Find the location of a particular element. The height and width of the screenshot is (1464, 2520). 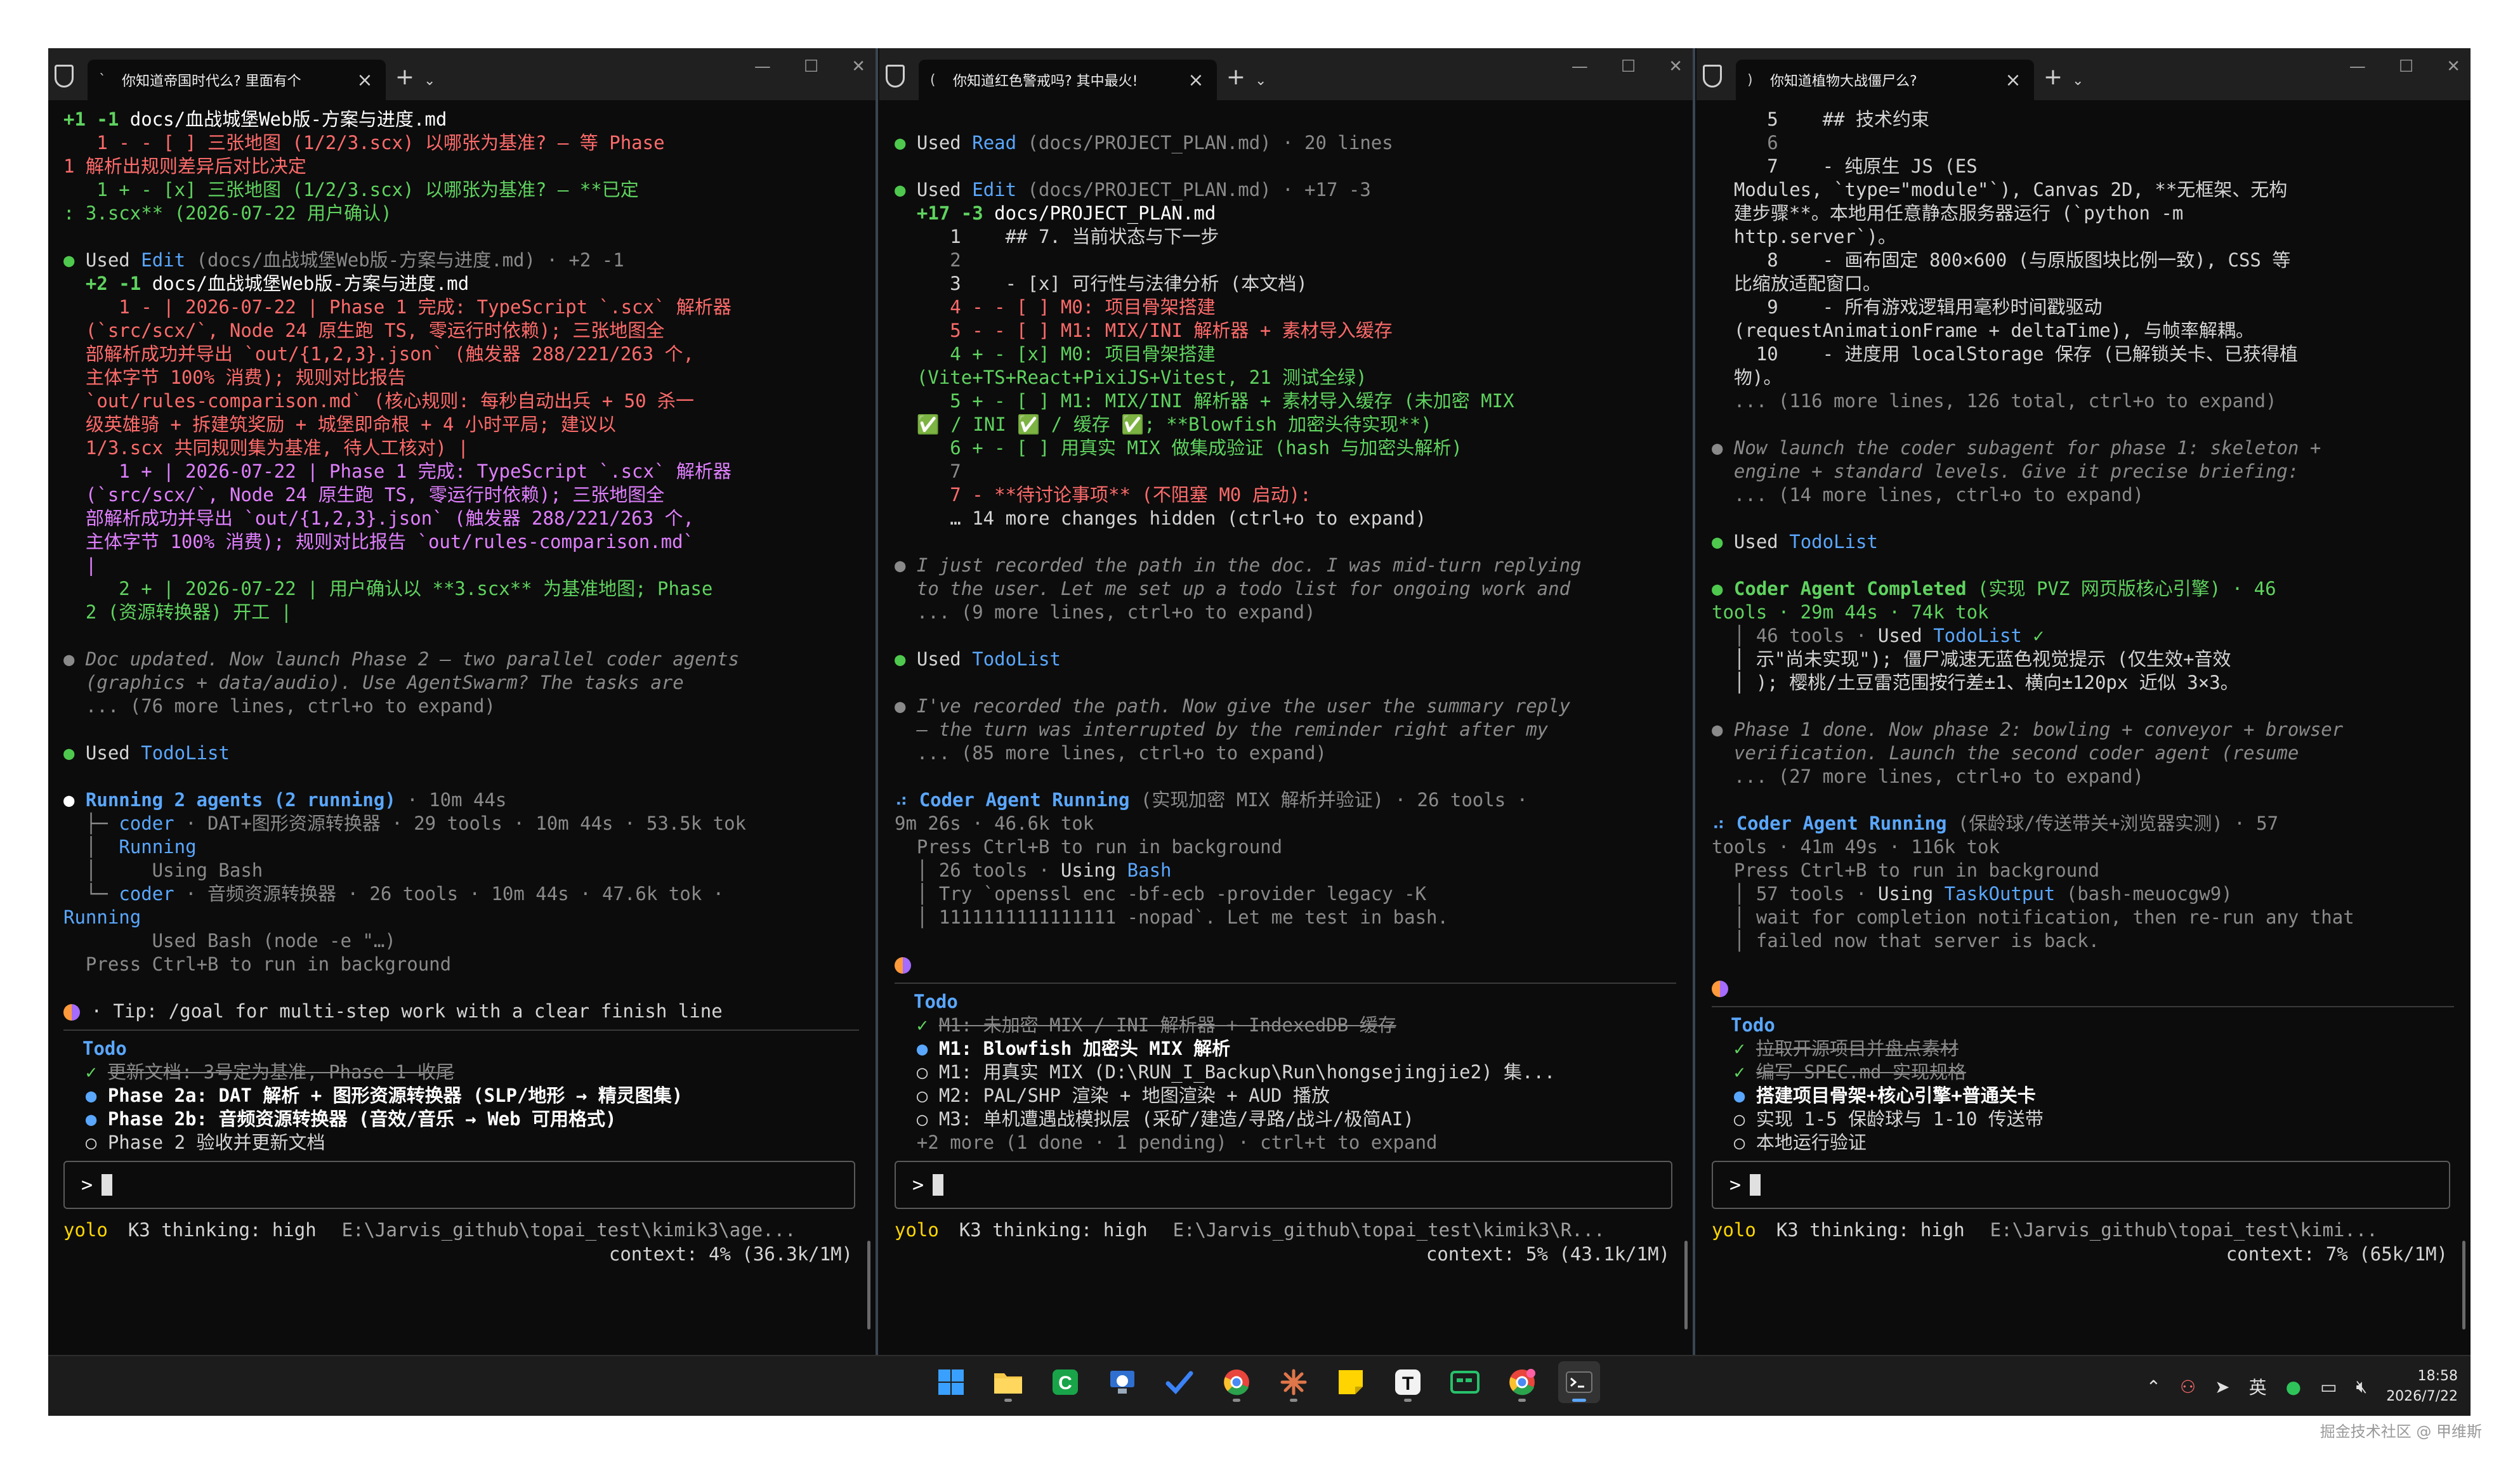

terminal-line: tools · 29m 44s · 74k tok is located at coordinates (1850, 612).